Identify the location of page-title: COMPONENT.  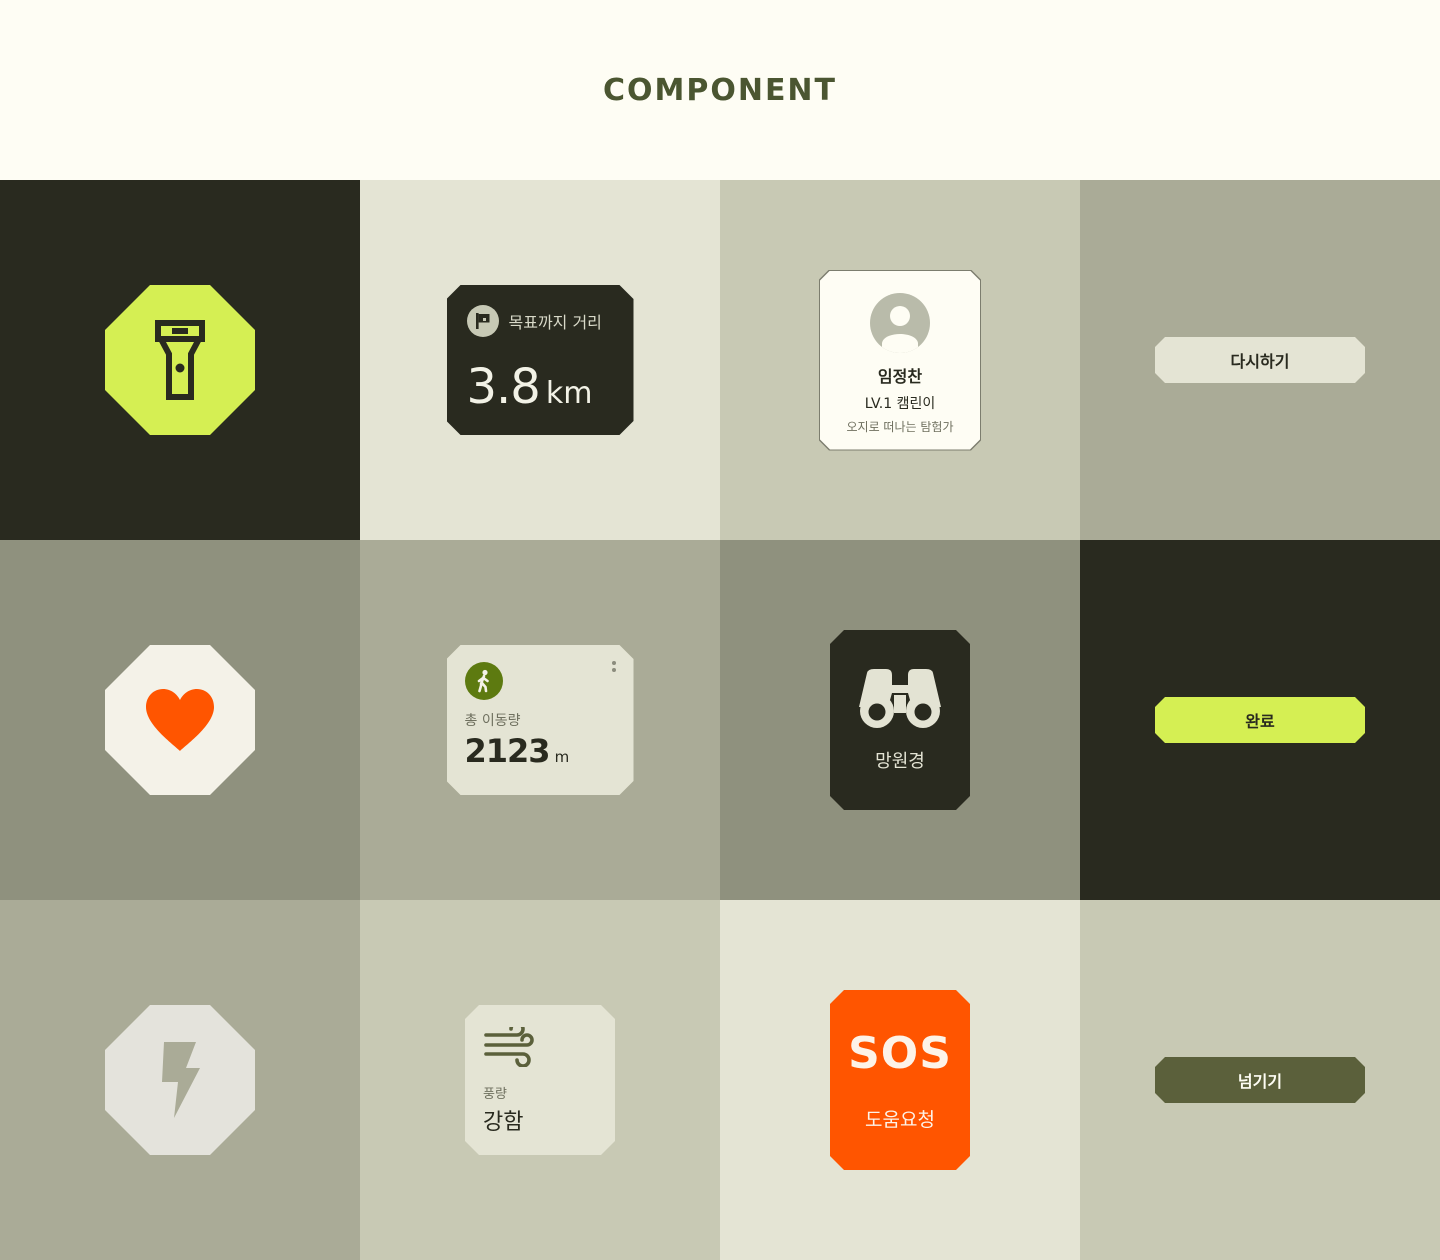
(720, 90).